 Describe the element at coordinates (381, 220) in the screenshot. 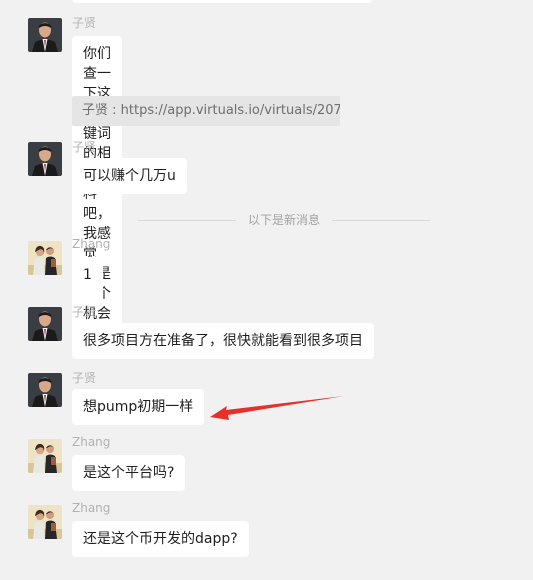

I see `divider-line` at that location.